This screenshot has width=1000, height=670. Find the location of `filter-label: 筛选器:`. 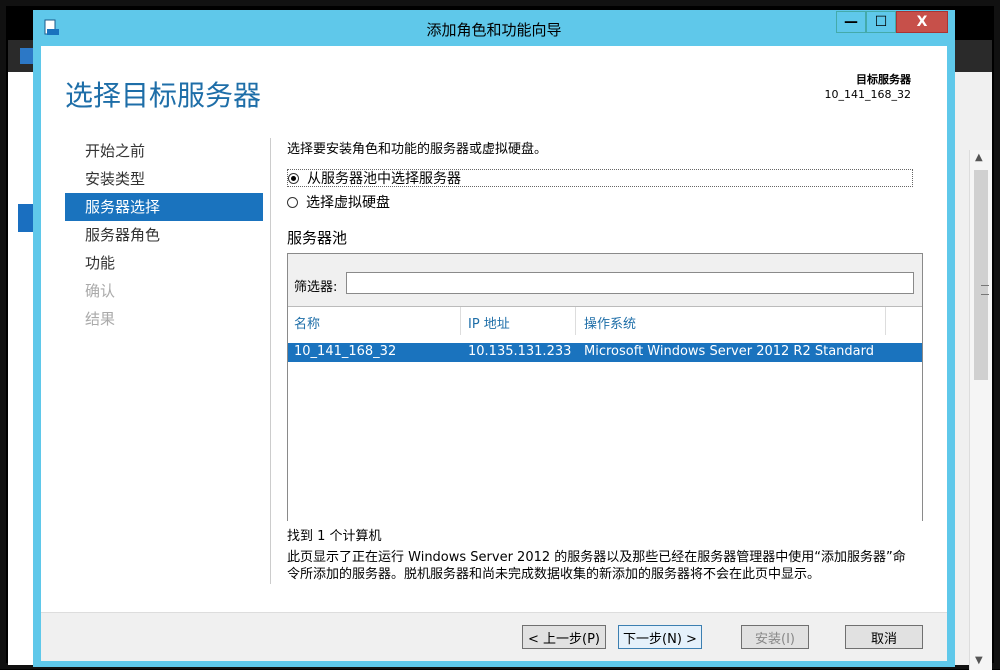

filter-label: 筛选器: is located at coordinates (316, 287).